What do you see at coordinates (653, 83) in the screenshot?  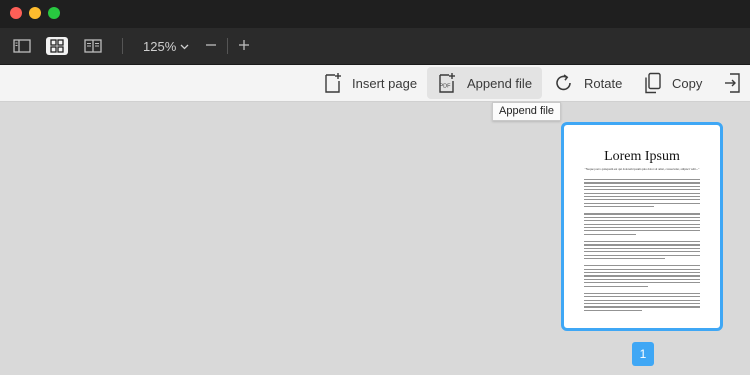 I see `copy-icon` at bounding box center [653, 83].